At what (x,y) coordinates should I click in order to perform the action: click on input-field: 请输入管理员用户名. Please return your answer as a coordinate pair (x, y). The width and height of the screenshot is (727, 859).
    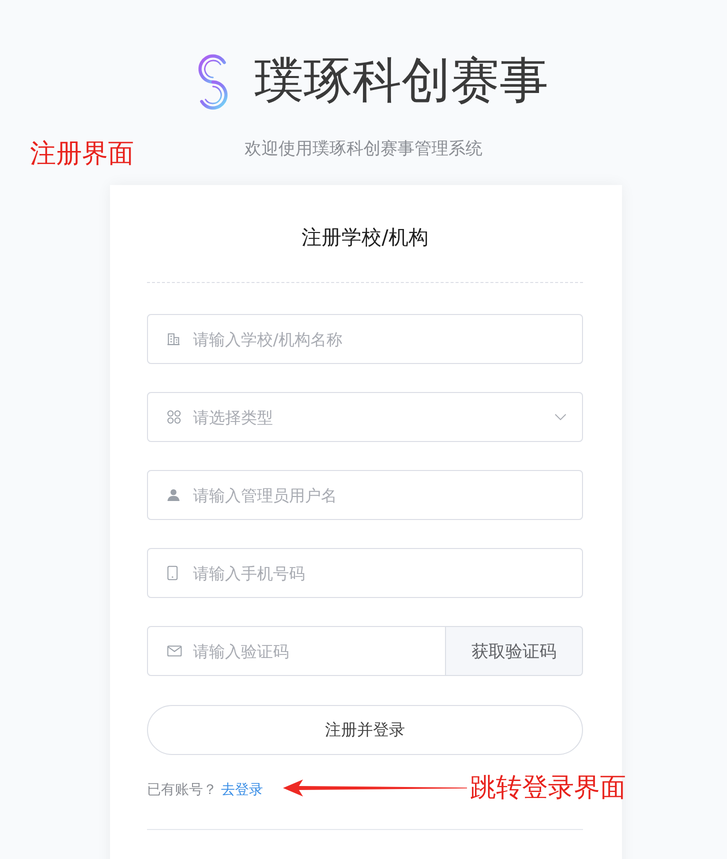
    Looking at the image, I should click on (365, 495).